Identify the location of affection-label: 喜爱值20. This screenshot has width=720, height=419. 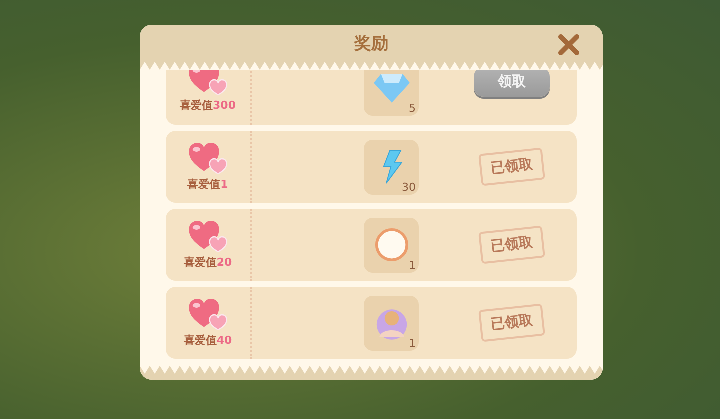
(208, 262).